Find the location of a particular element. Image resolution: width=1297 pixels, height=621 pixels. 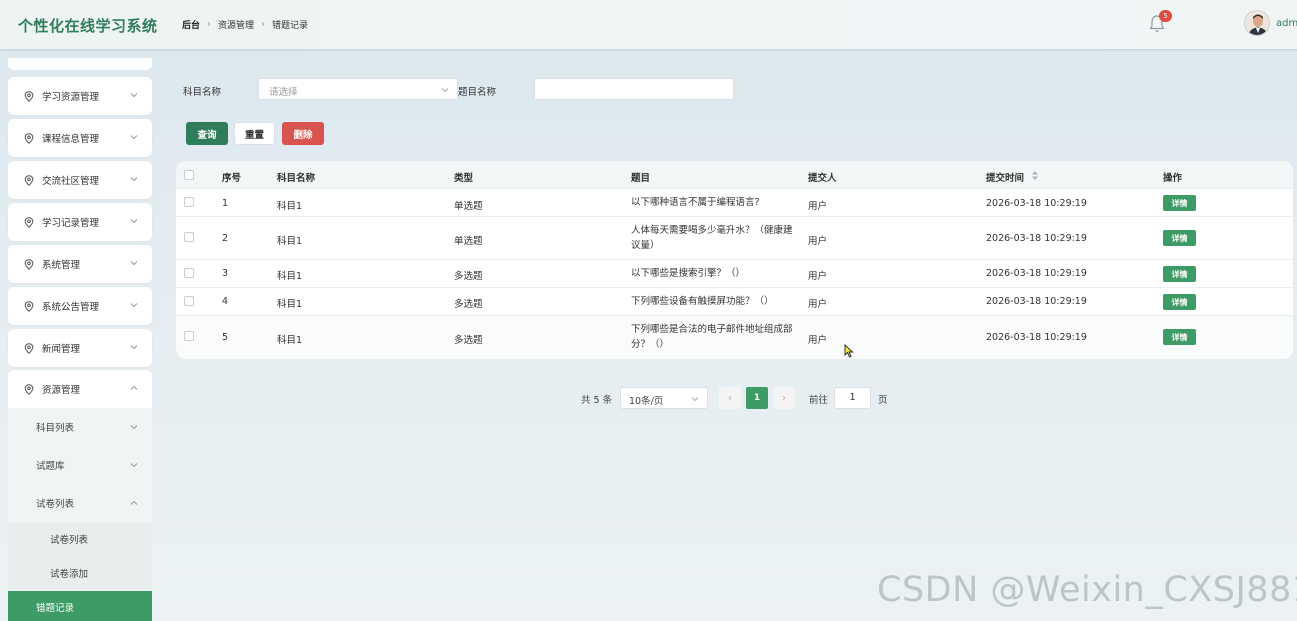

sidebar-subitem-label: 科目列表 is located at coordinates (55, 428).